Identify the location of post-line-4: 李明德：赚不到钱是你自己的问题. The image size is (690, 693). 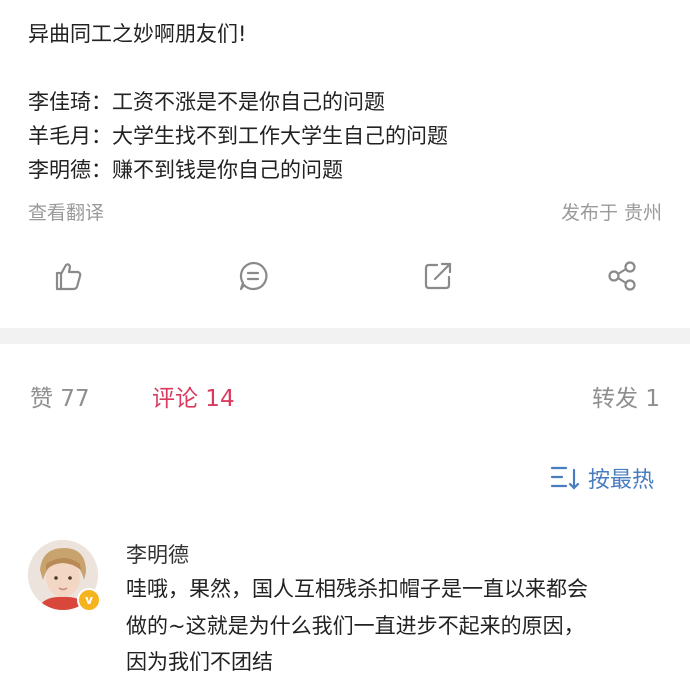
(185, 170).